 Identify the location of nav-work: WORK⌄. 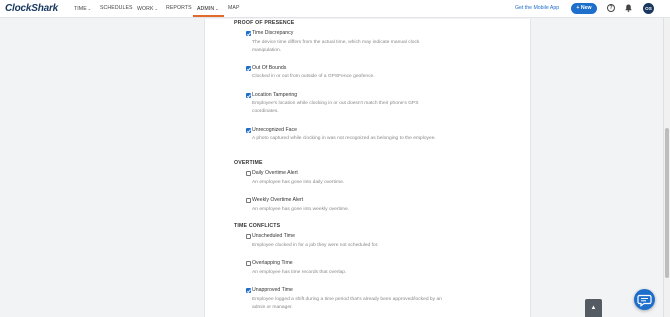
(147, 9).